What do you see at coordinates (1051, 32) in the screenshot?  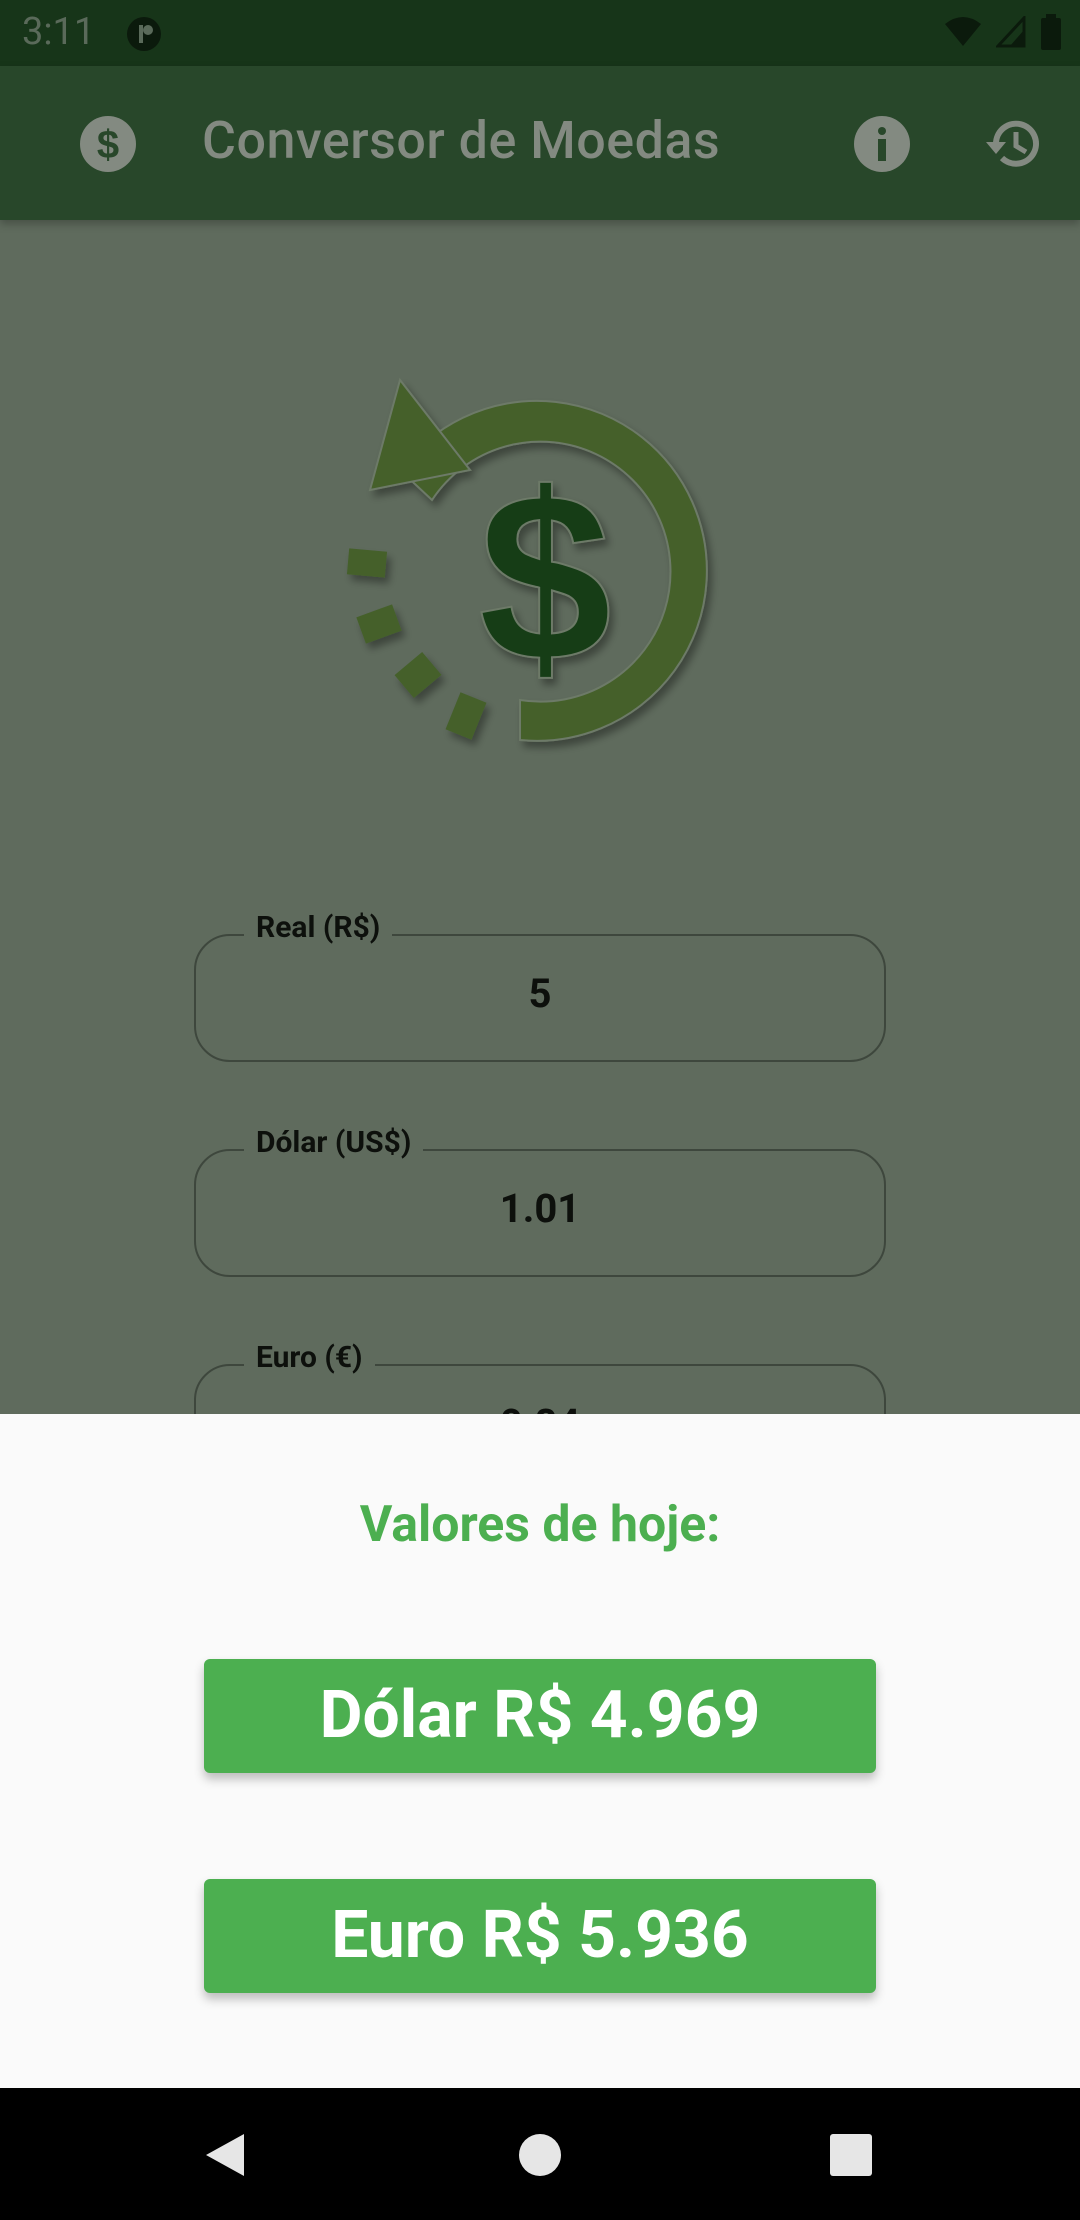 I see `battery-icon` at bounding box center [1051, 32].